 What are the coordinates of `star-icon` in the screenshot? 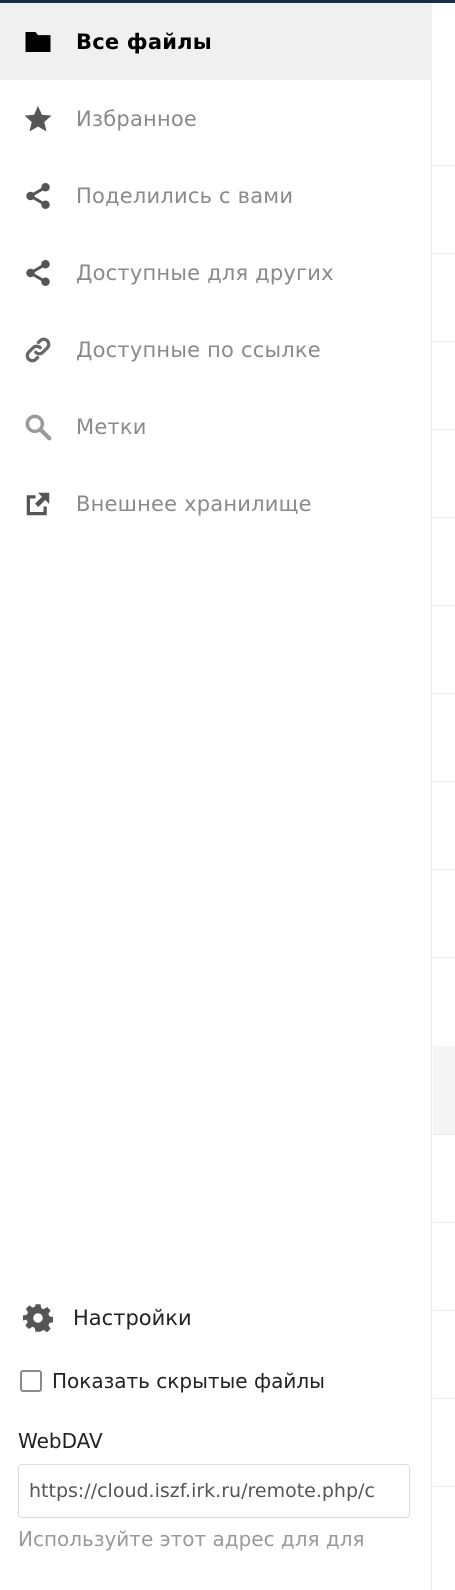 It's located at (38, 119).